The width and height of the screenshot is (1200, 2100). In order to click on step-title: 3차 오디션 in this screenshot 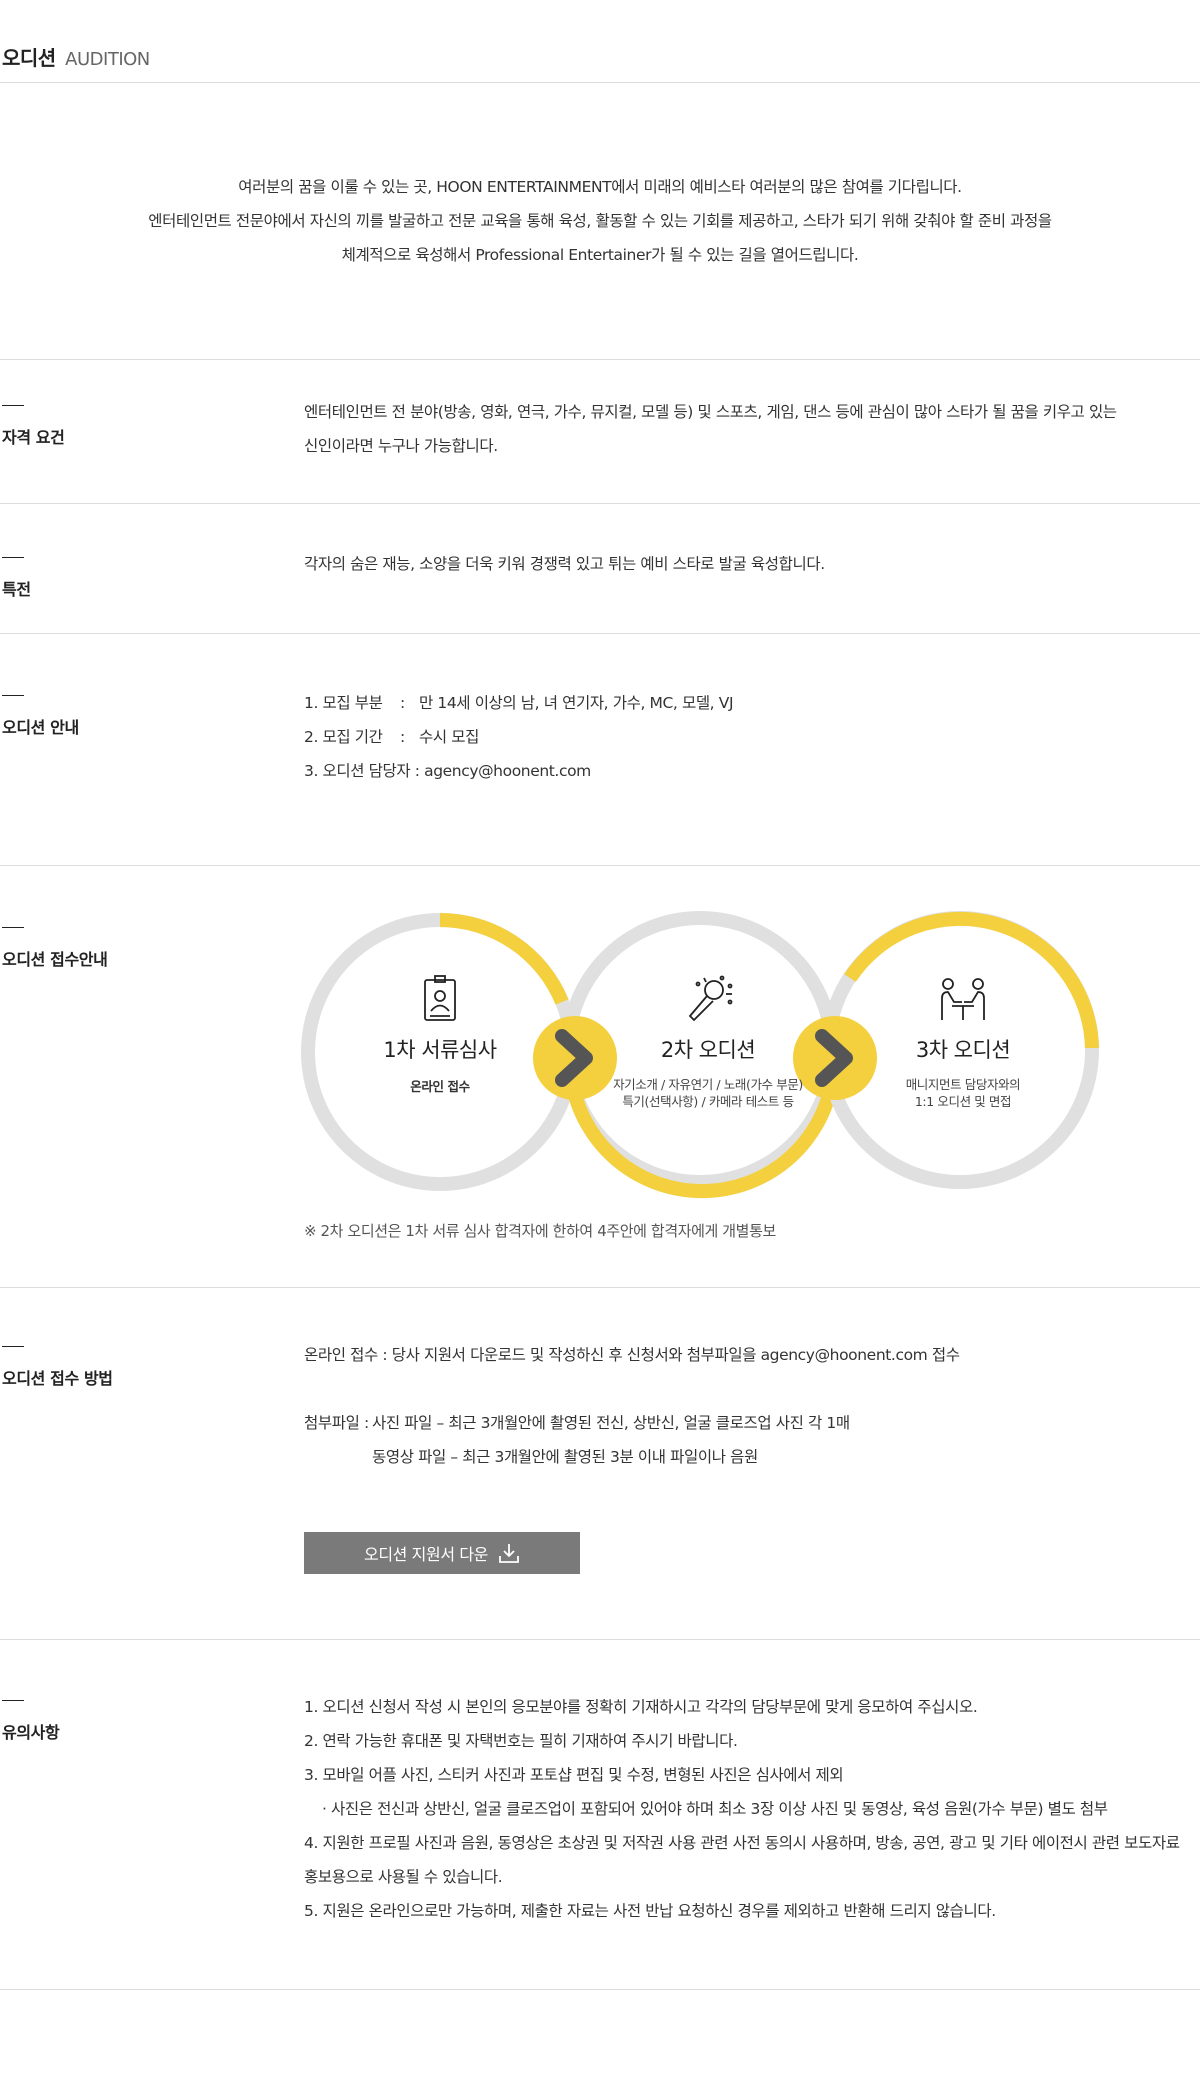, I will do `click(963, 1050)`.